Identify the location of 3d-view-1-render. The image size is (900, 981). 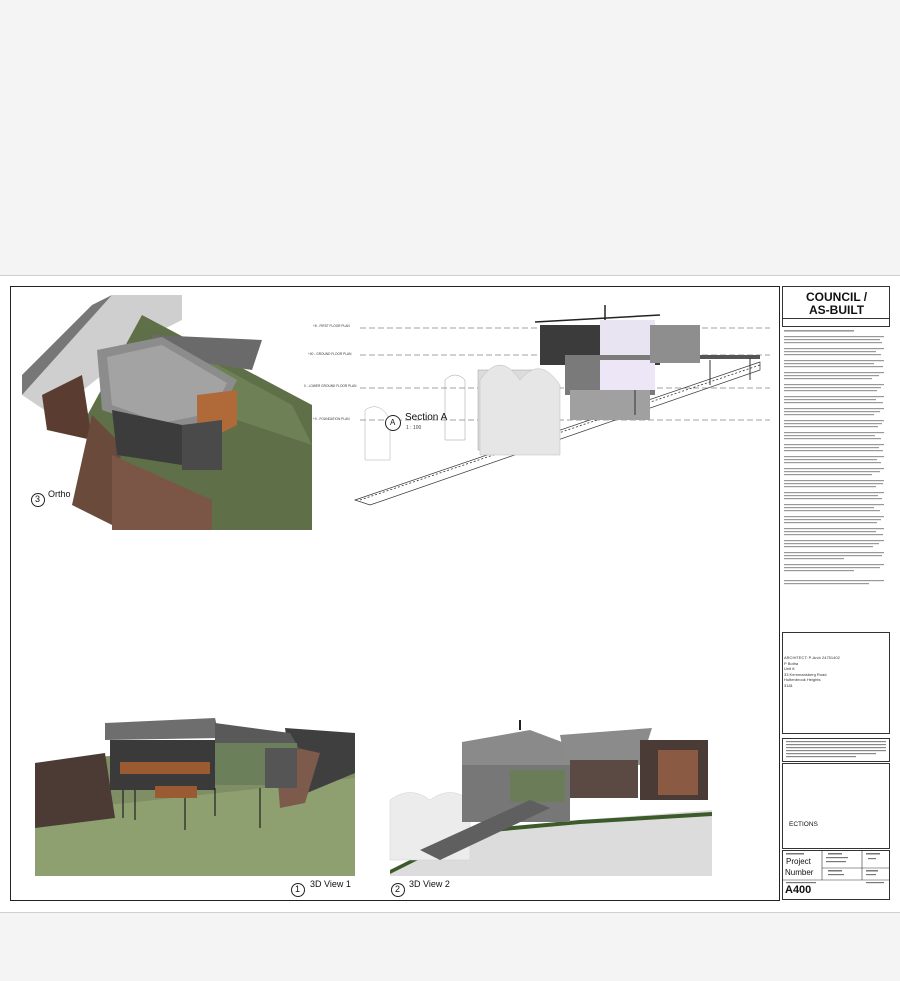
(195, 797).